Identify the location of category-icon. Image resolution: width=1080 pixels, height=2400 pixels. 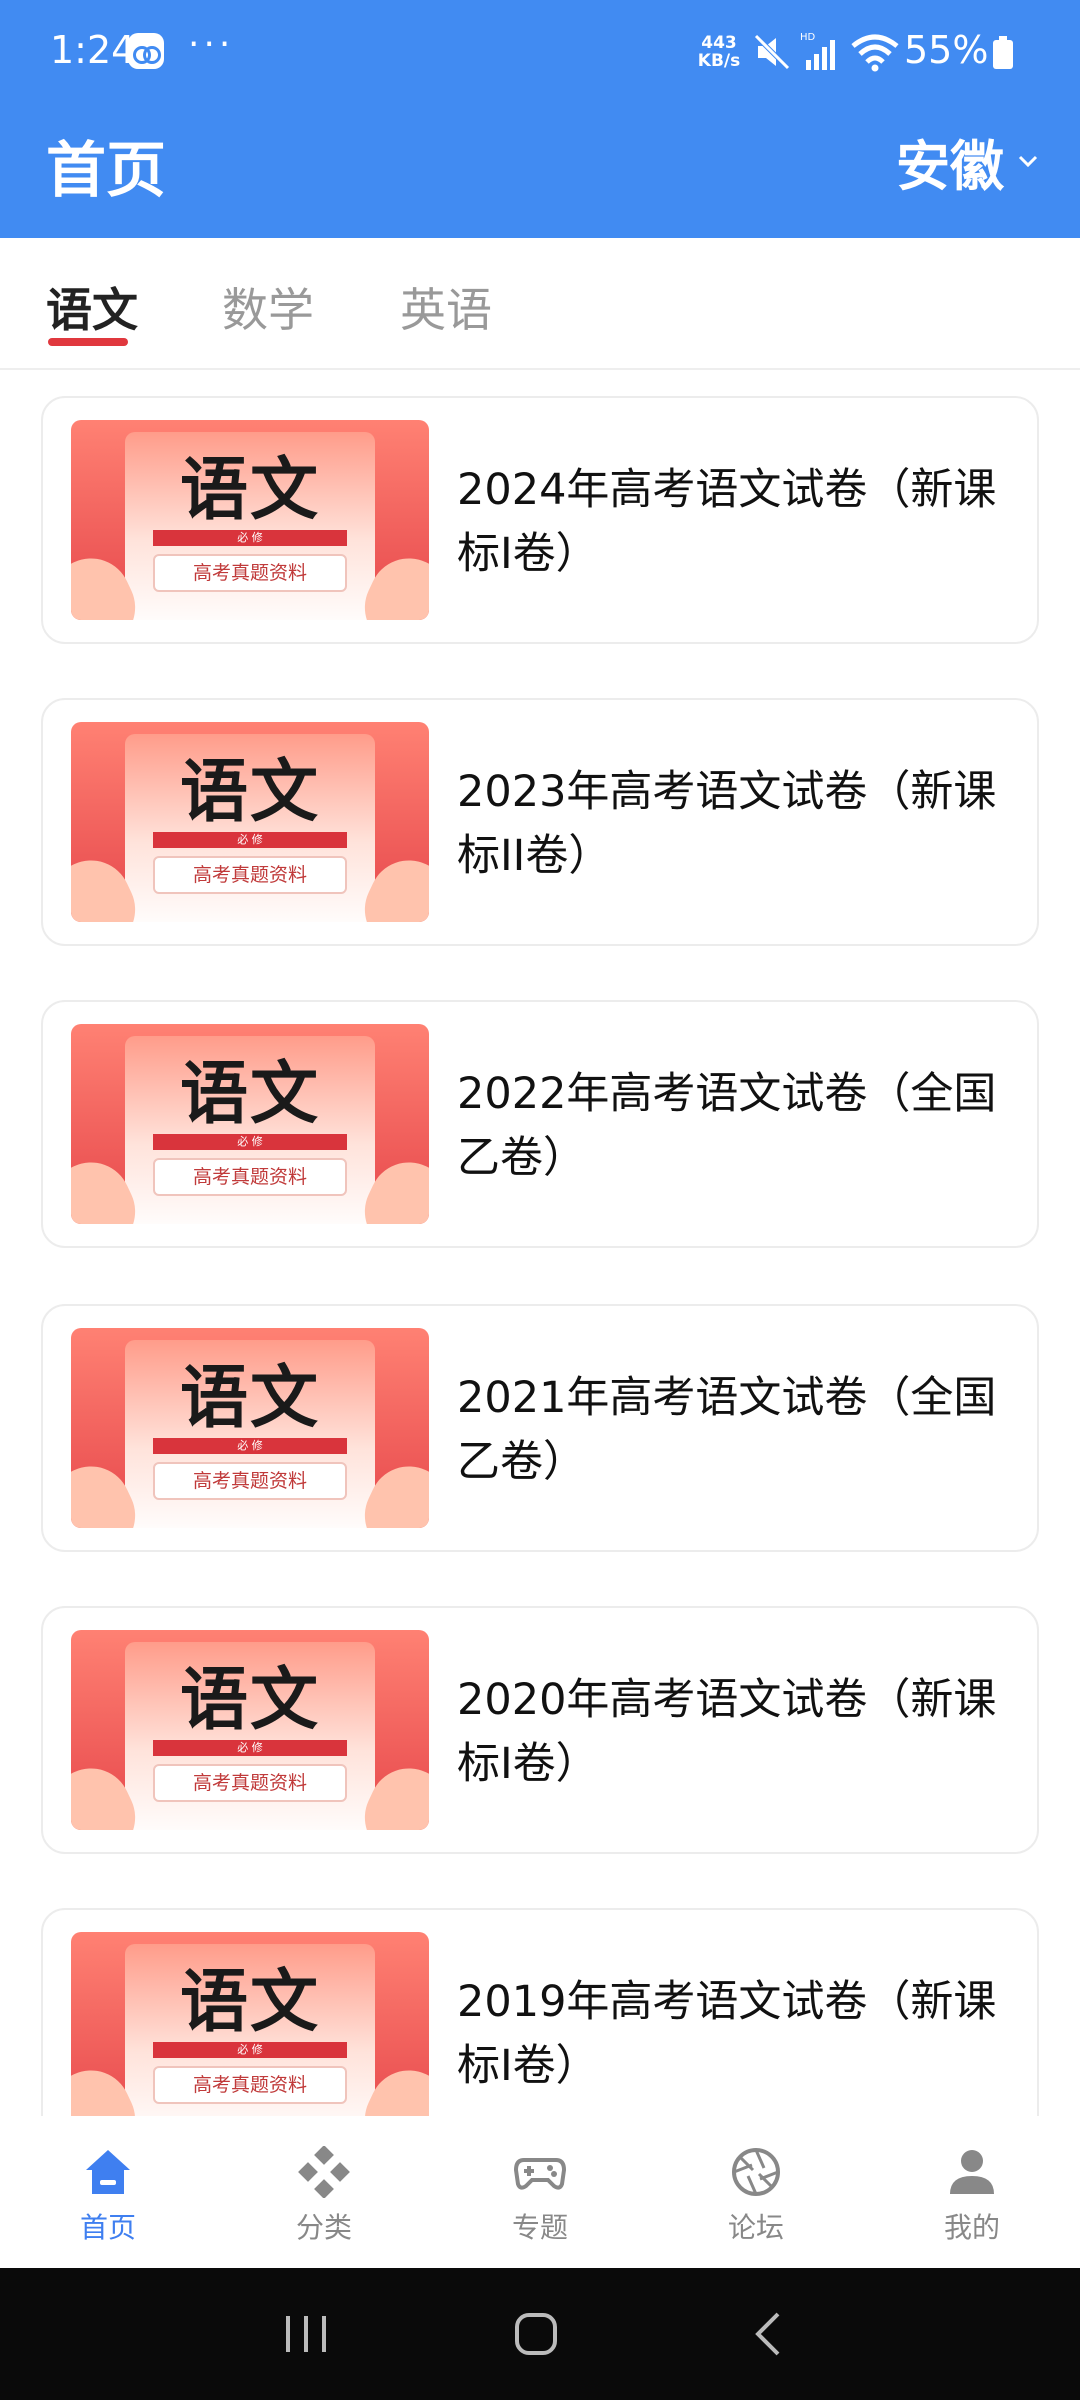
(324, 2172).